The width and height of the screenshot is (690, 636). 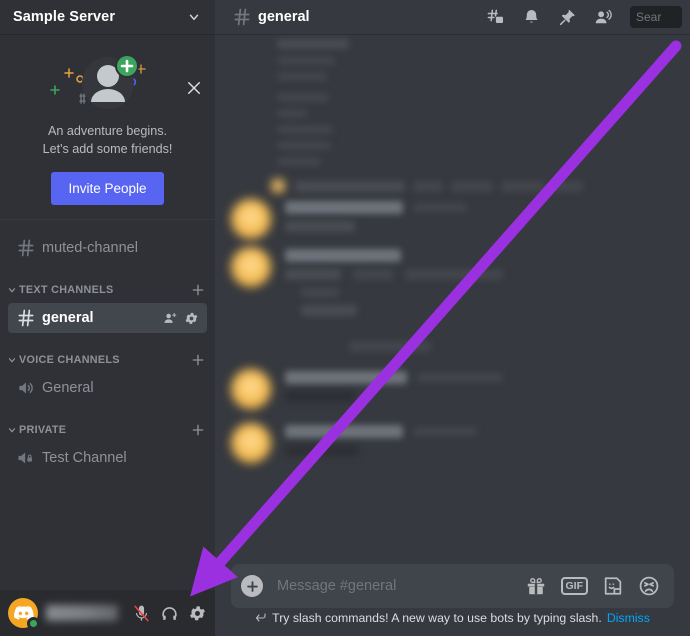 What do you see at coordinates (649, 17) in the screenshot?
I see `search-placeholder: Sear` at bounding box center [649, 17].